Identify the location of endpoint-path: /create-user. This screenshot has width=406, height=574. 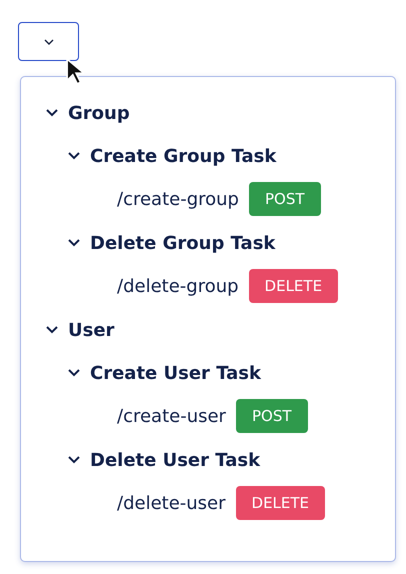
(171, 416).